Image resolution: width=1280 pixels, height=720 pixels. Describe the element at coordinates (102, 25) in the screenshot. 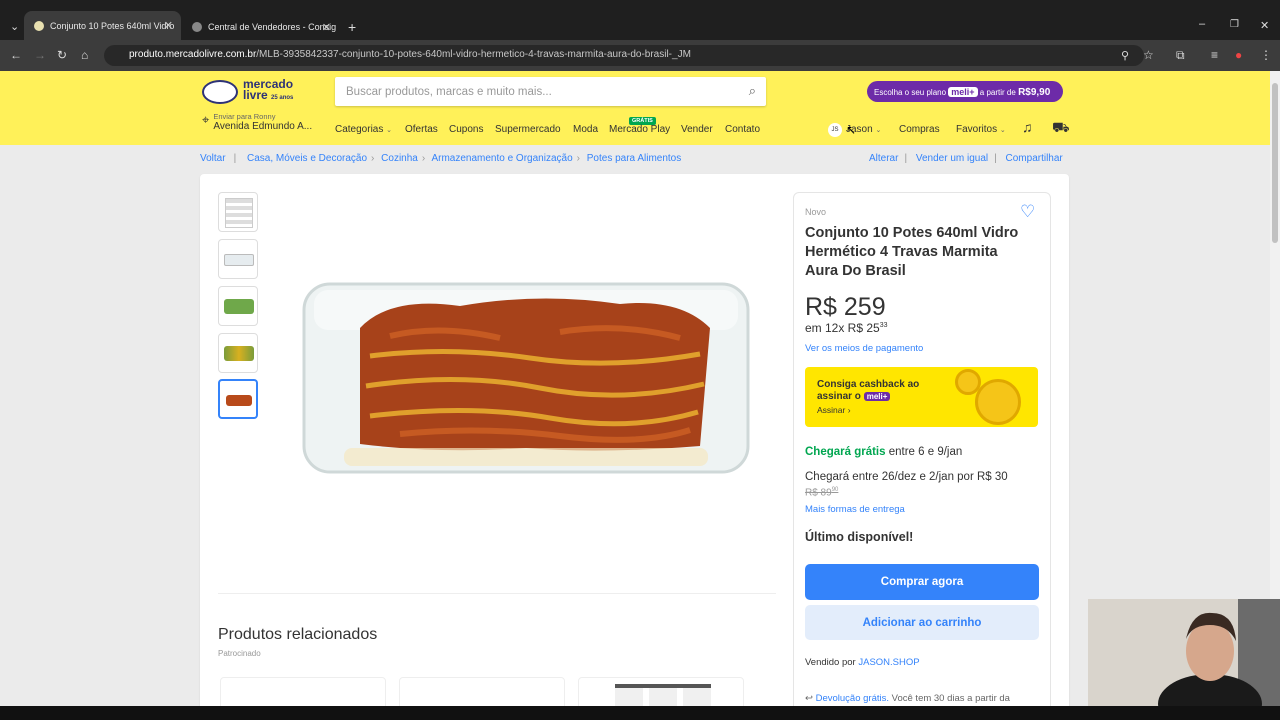

I see `tab-product: Conjunto 10 Potes 640ml Vidro ✕` at that location.